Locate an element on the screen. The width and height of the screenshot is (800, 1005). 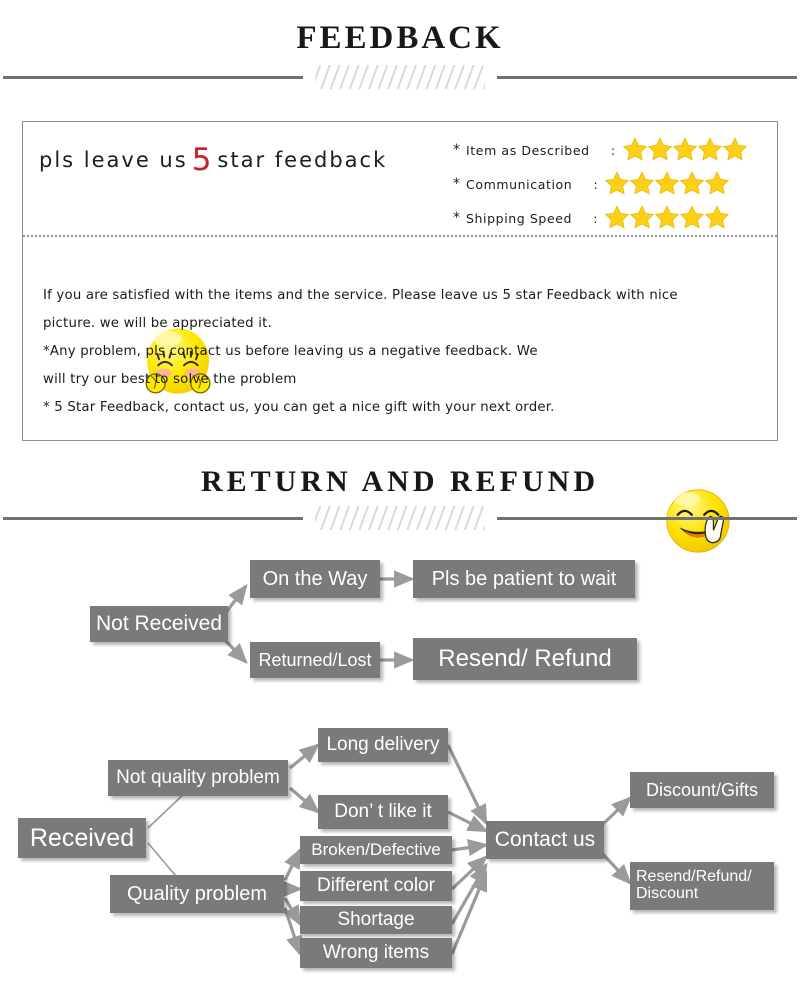
node-resend-refund: Resend/ Refund is located at coordinates (525, 659).